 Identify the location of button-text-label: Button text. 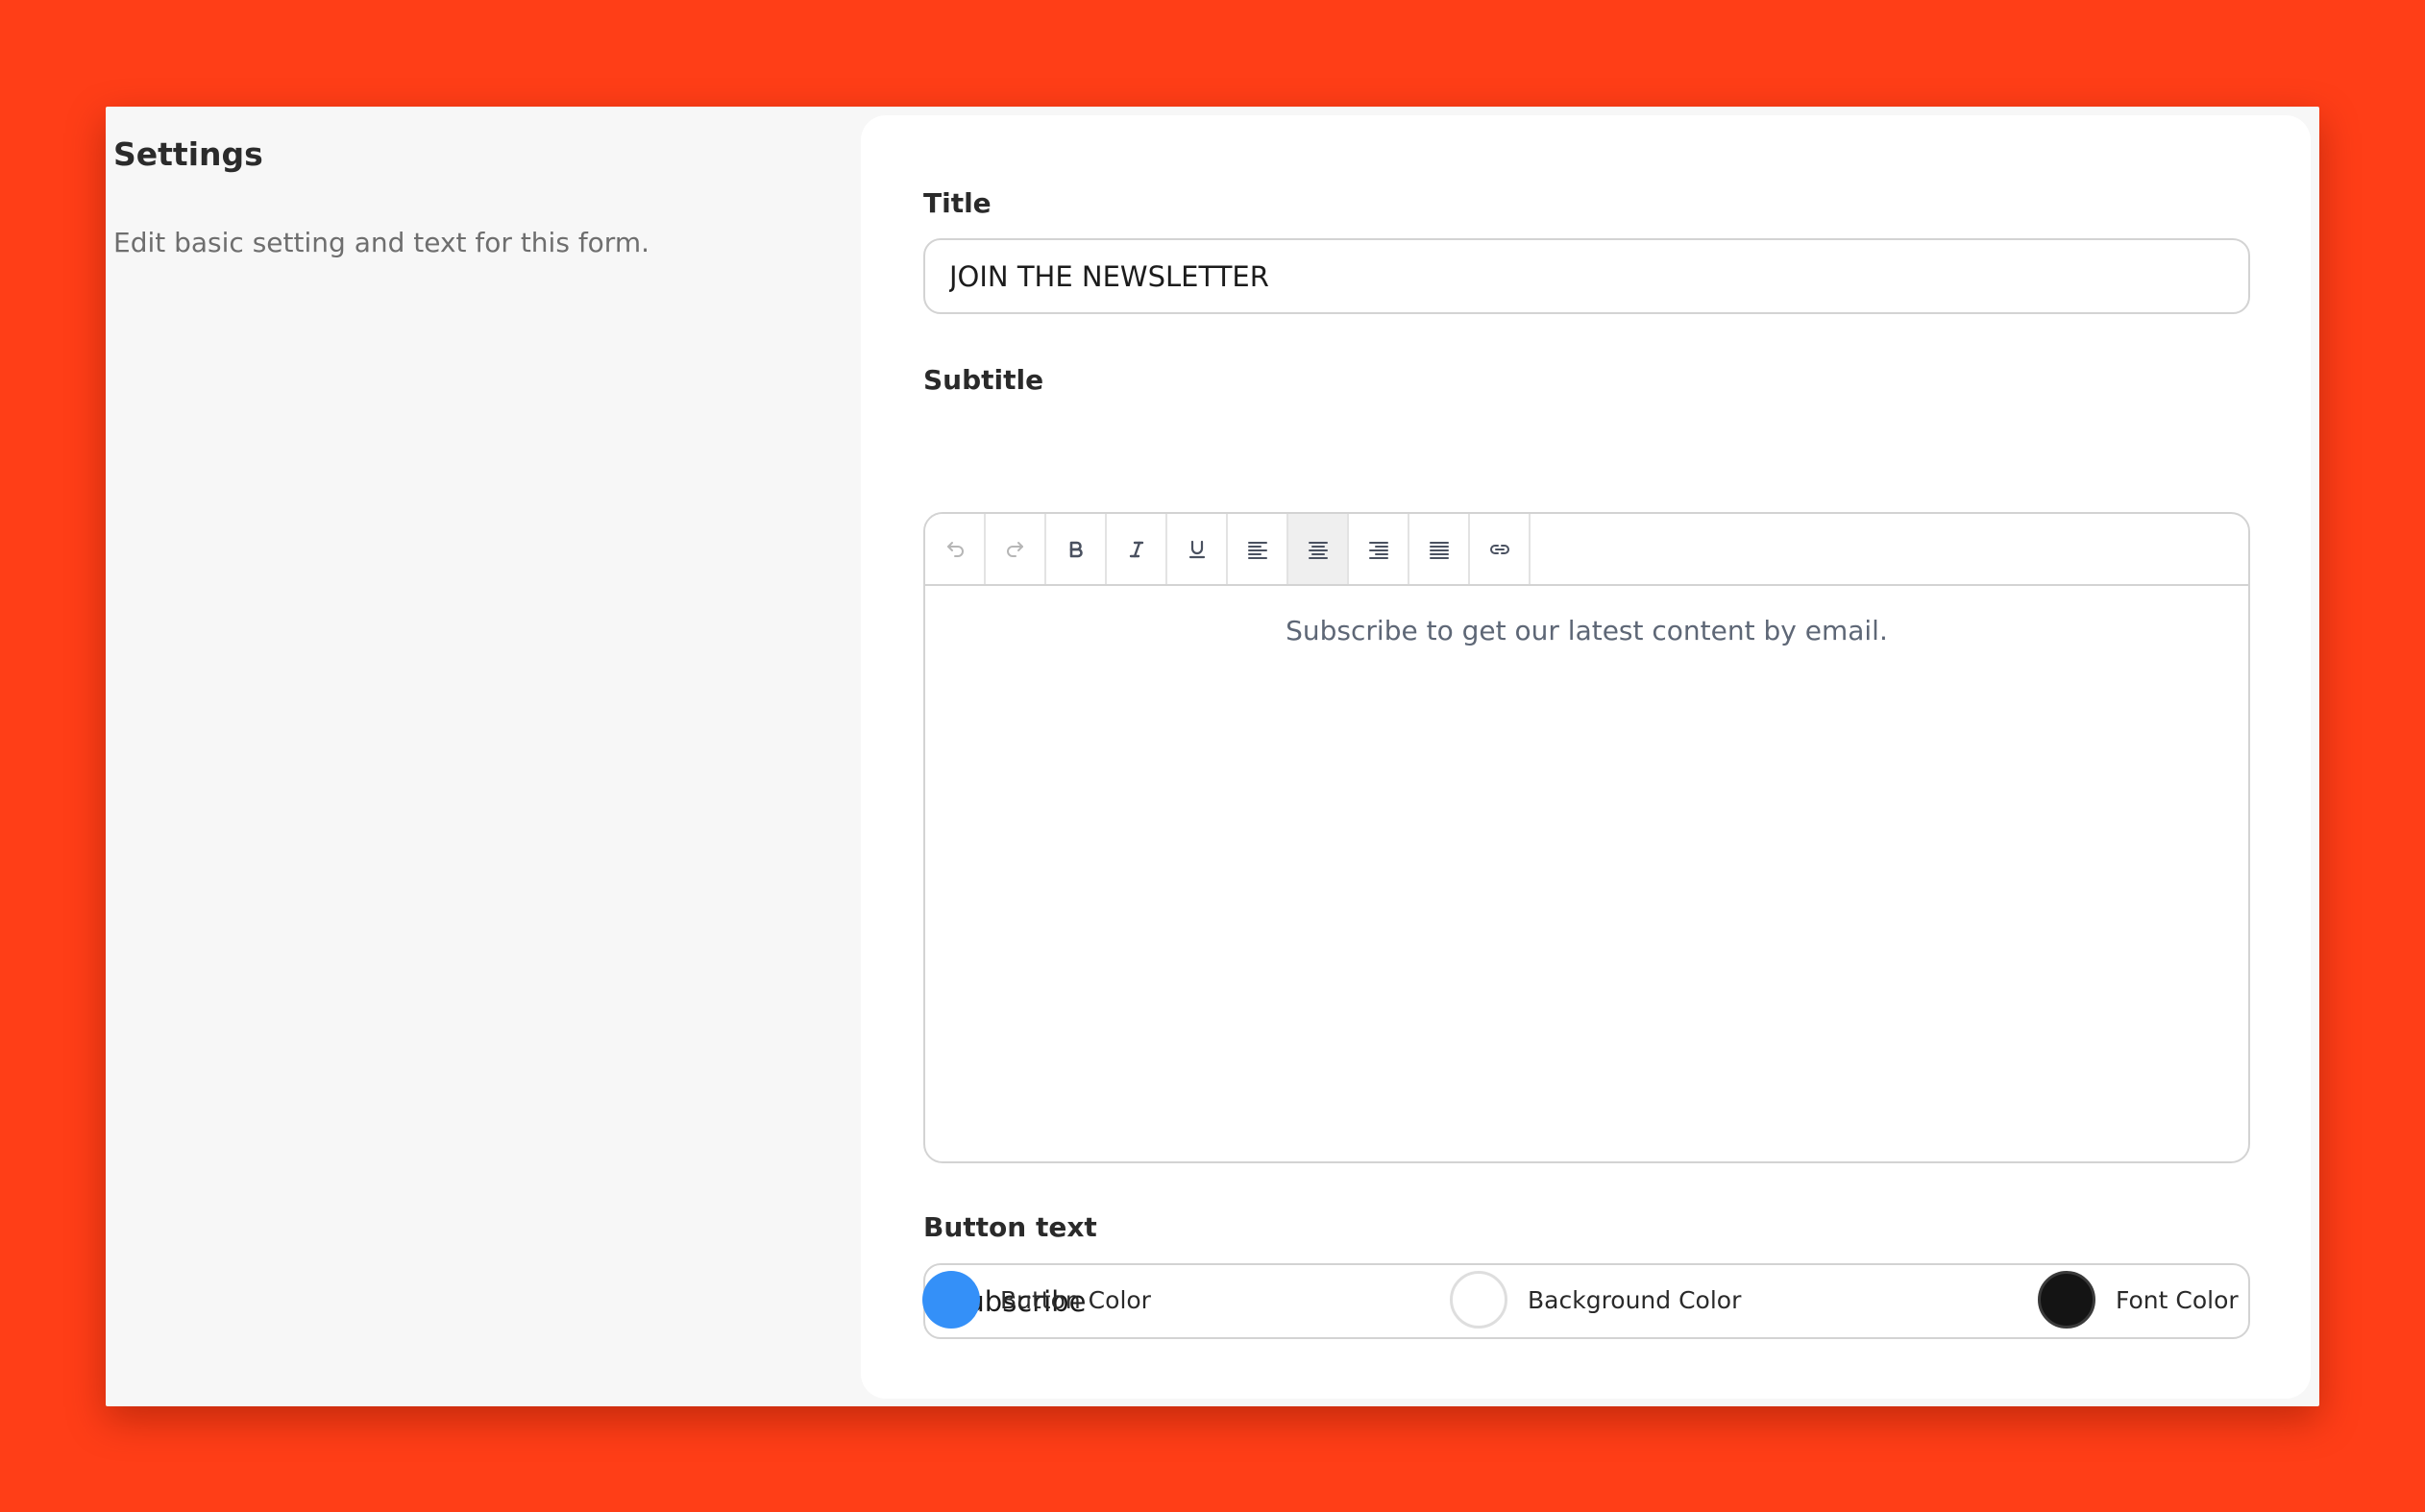
(1010, 1227).